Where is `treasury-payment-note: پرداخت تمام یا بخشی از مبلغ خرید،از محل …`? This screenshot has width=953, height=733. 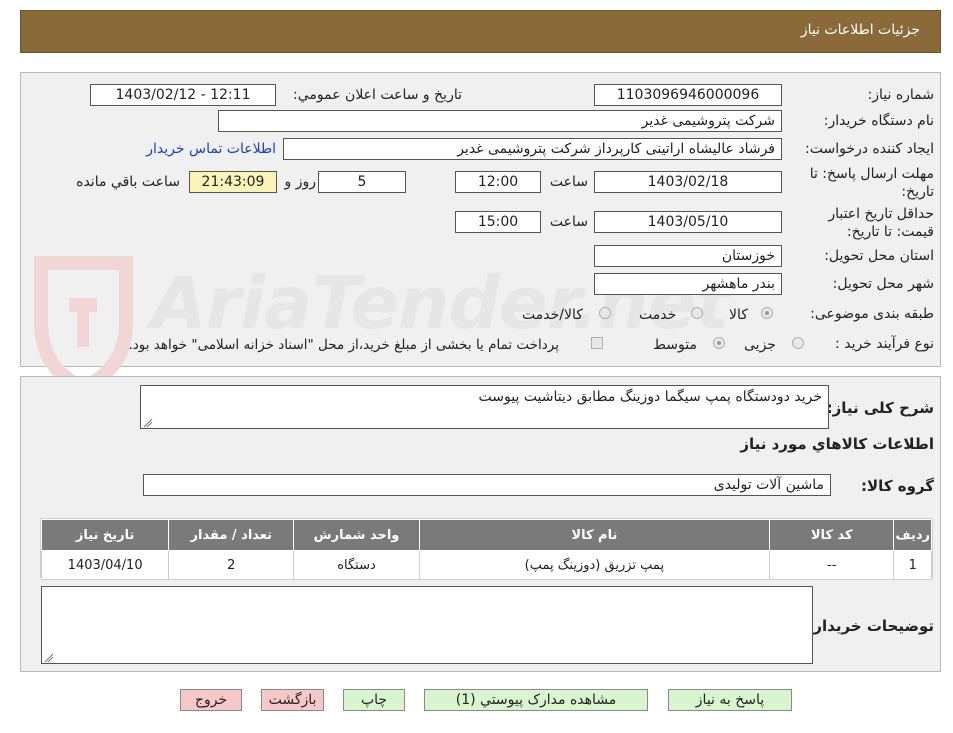 treasury-payment-note: پرداخت تمام یا بخشی از مبلغ خرید،از محل … is located at coordinates (343, 345).